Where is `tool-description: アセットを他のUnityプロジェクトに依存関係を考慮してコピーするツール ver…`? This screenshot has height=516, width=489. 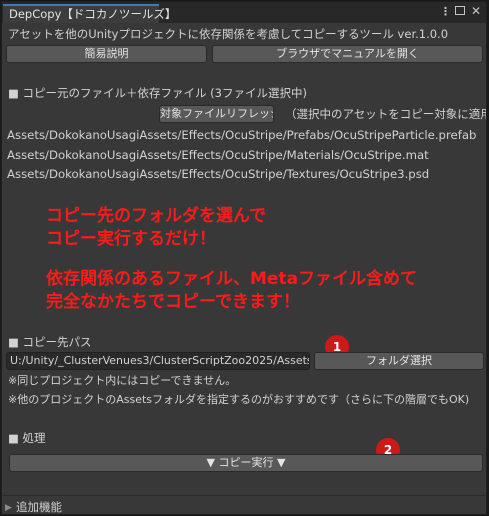
tool-description: アセットを他のUnityプロジェクトに依存関係を考慮してコピーするツール ver… is located at coordinates (228, 34).